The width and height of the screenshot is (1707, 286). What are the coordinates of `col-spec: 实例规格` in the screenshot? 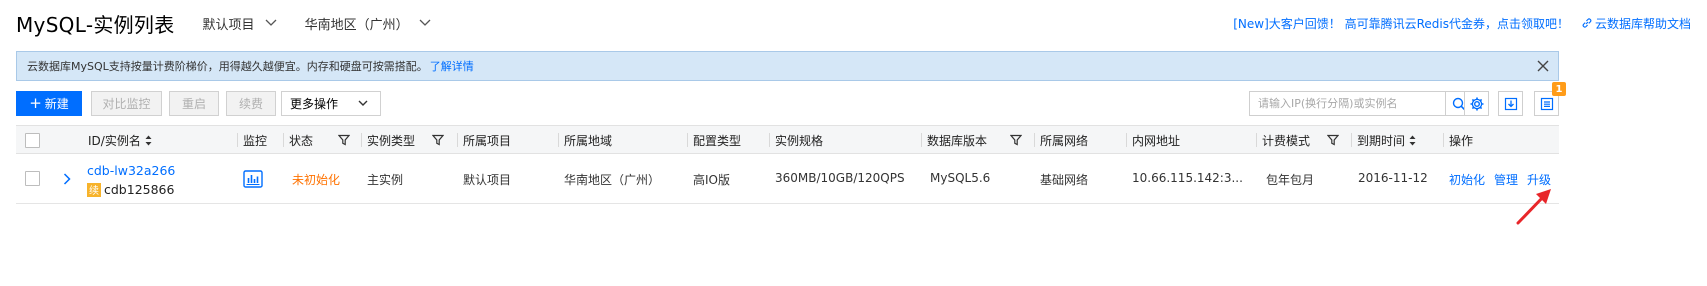 It's located at (796, 140).